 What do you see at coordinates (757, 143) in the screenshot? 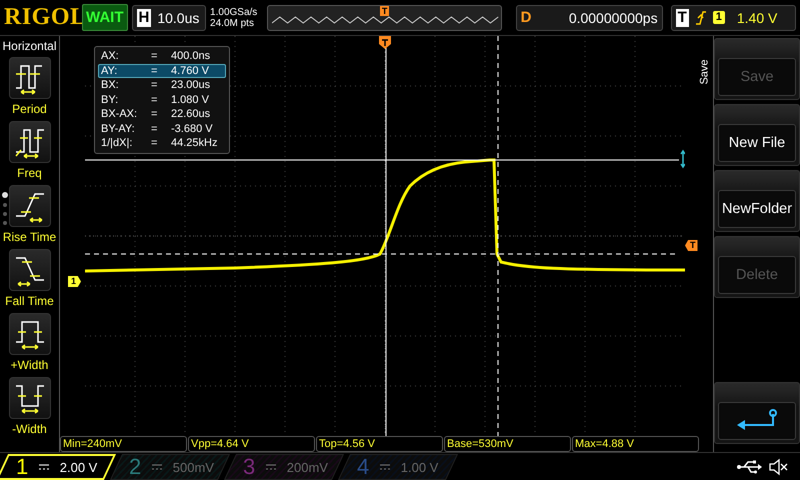
I see `menu-button: New File` at bounding box center [757, 143].